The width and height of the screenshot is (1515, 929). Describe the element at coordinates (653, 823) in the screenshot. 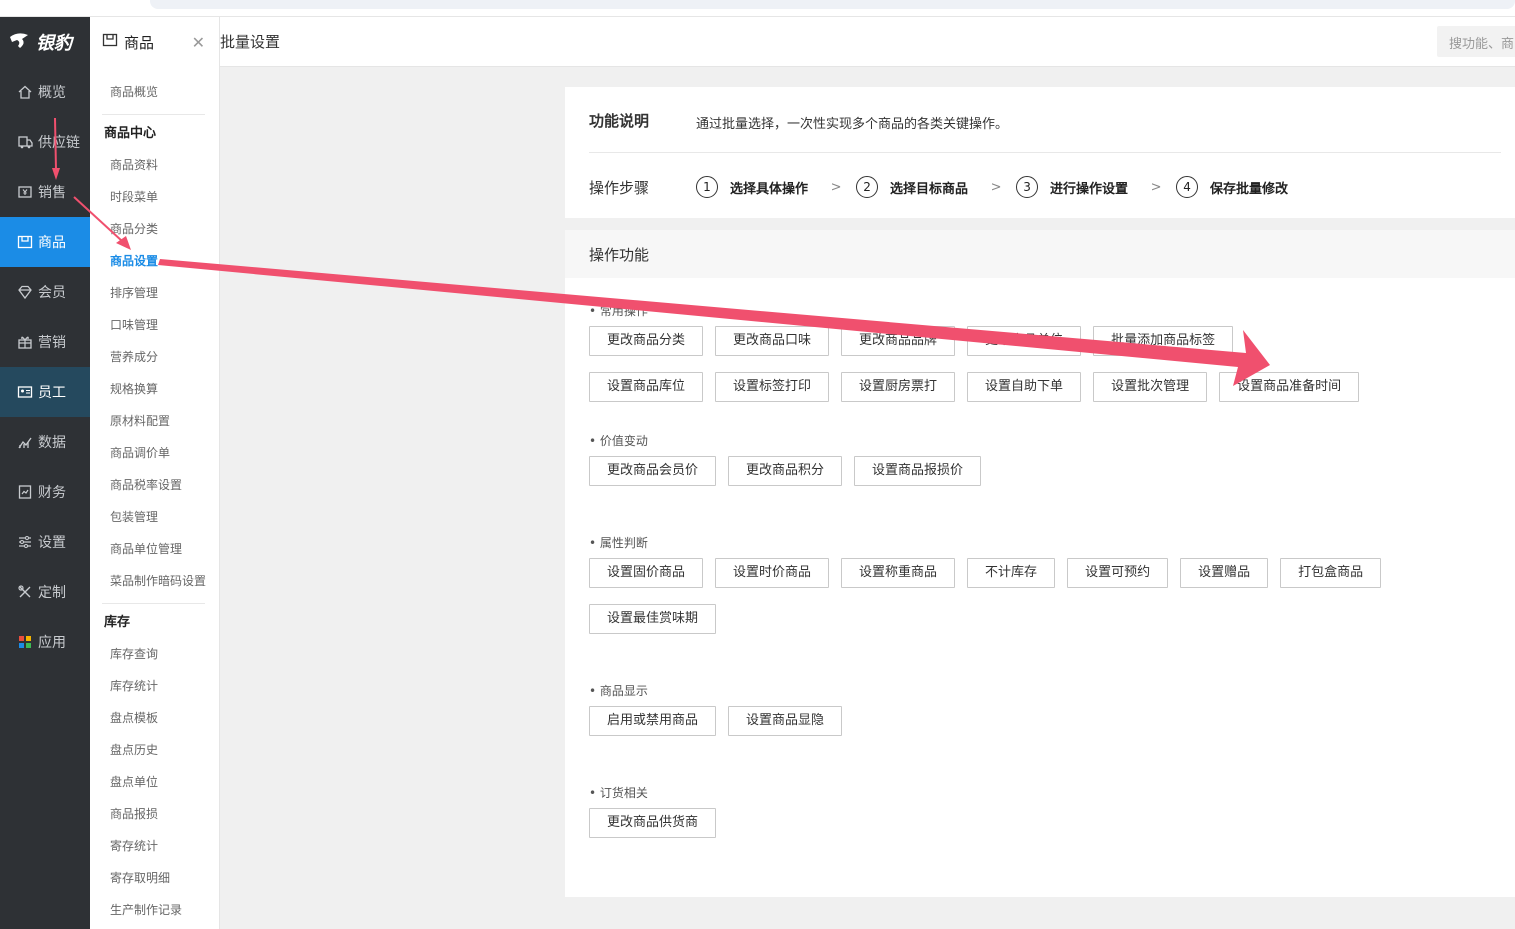

I see `operation-button: 更改商品供货商` at that location.